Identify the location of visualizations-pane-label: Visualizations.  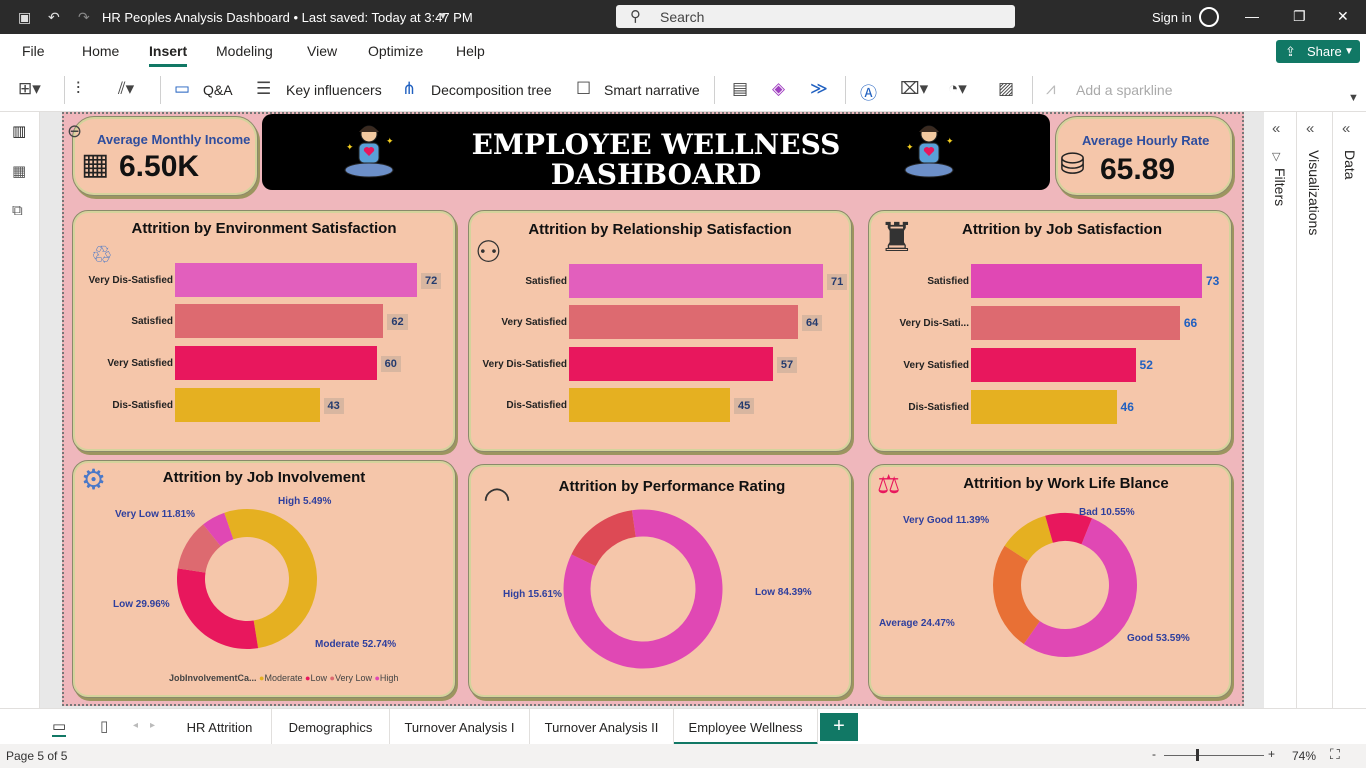
(1314, 192).